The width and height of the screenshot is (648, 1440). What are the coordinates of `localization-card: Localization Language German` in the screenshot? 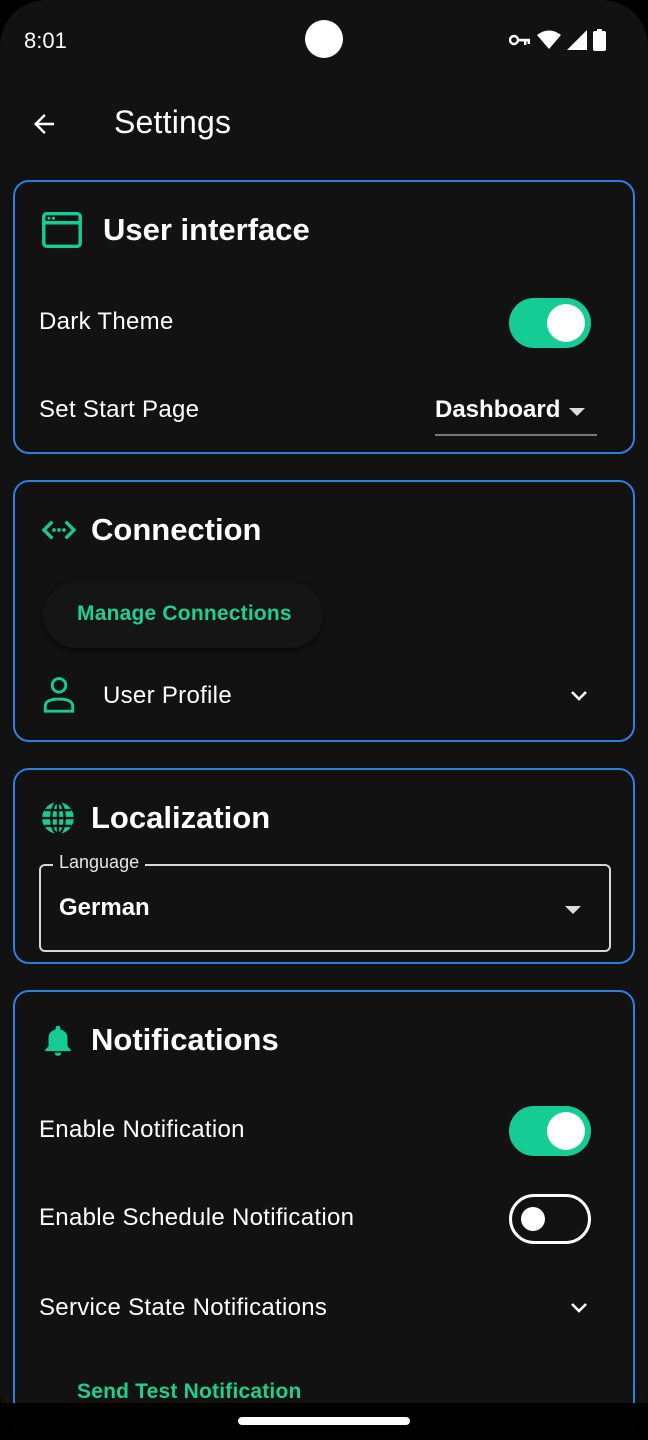 It's located at (324, 866).